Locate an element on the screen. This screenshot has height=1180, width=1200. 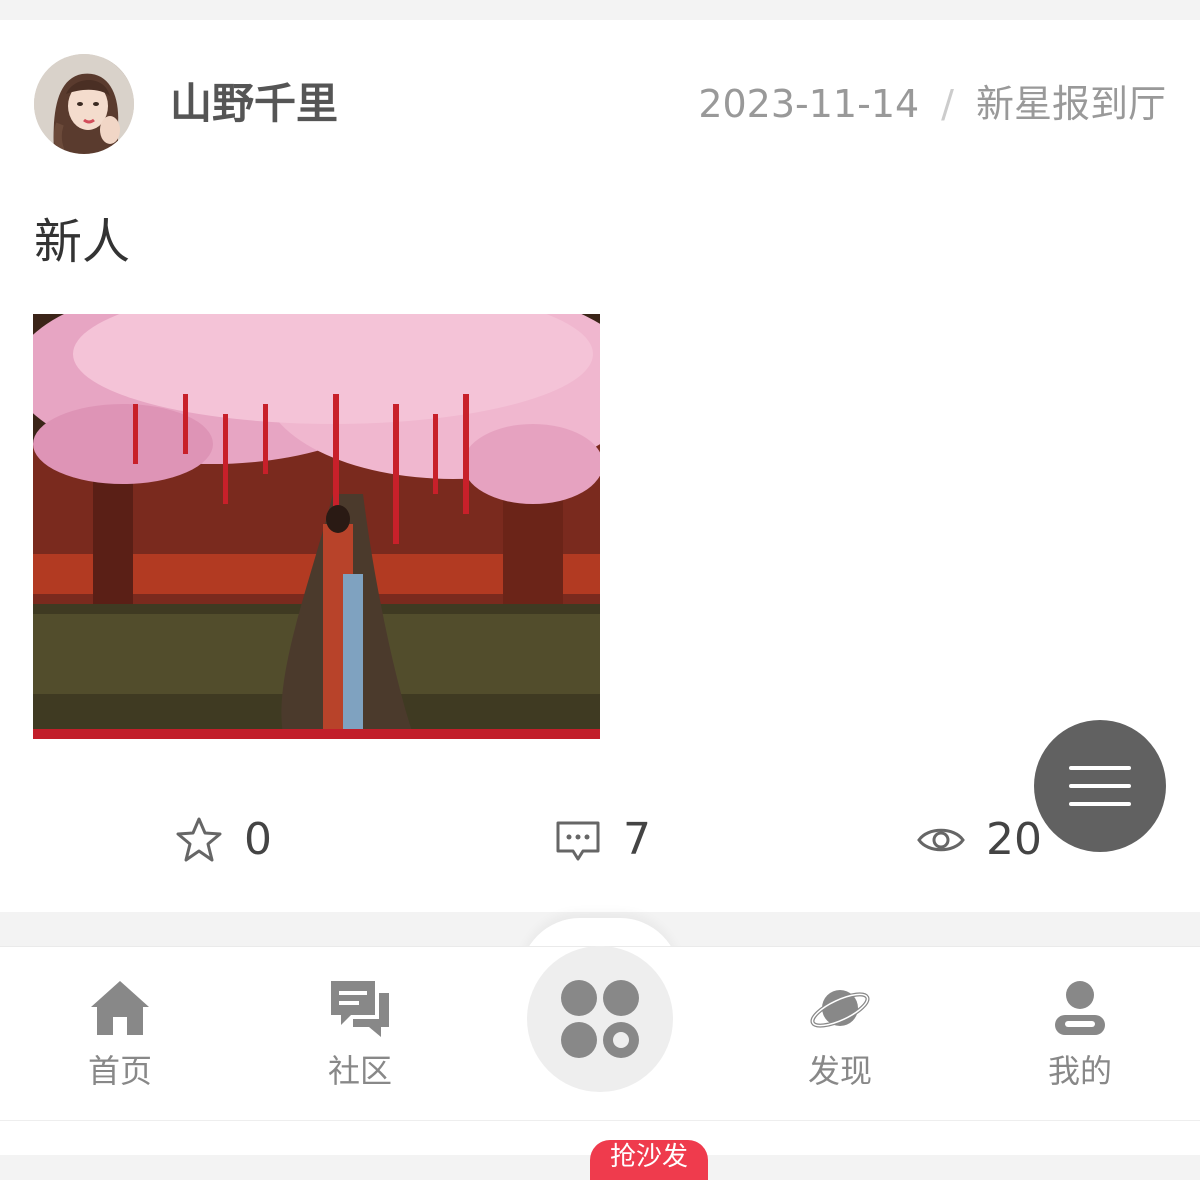
chat-bubbles-icon is located at coordinates (360, 1009).